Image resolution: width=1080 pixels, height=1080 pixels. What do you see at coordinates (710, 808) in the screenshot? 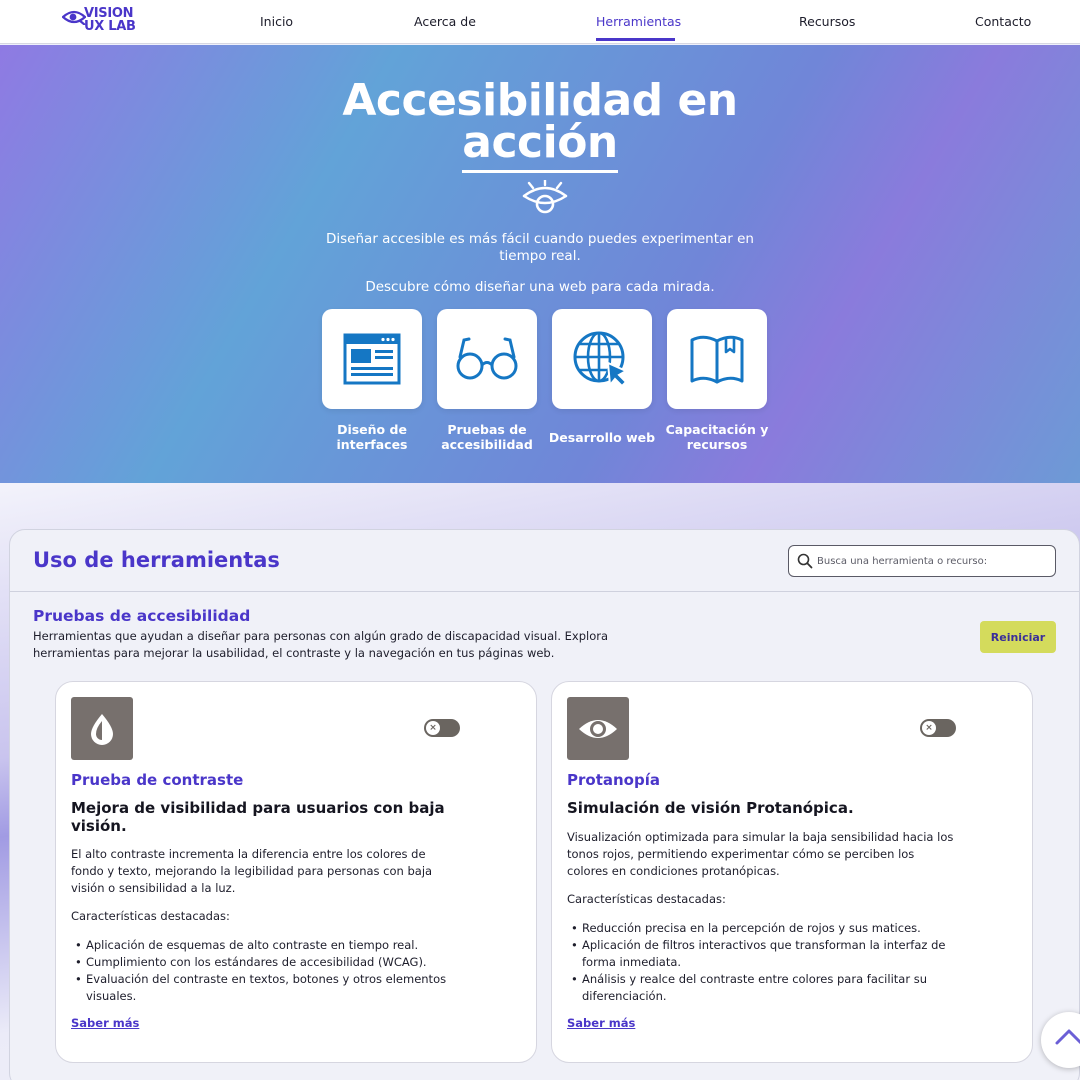
I see `tool-subtitle: Simulación de visión Protanópica.` at bounding box center [710, 808].